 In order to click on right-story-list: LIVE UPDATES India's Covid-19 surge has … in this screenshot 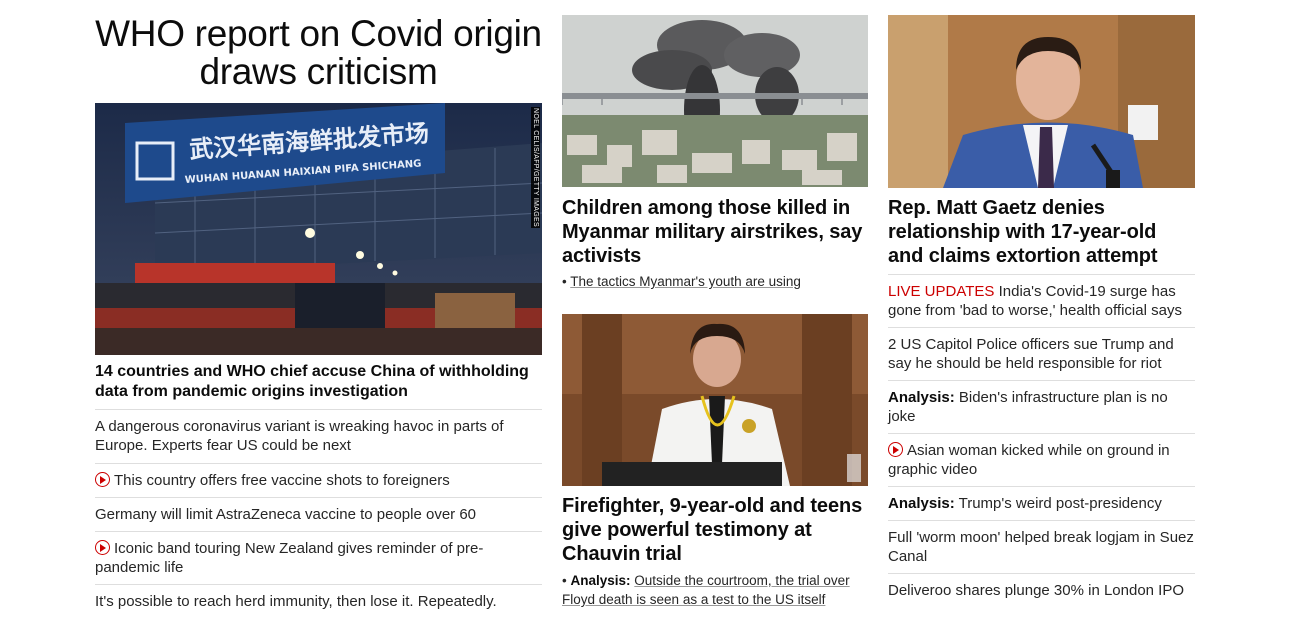, I will do `click(1041, 441)`.